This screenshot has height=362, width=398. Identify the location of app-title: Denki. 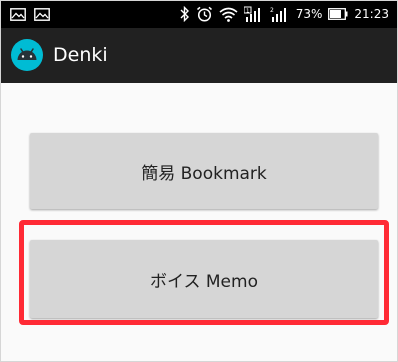
(80, 55).